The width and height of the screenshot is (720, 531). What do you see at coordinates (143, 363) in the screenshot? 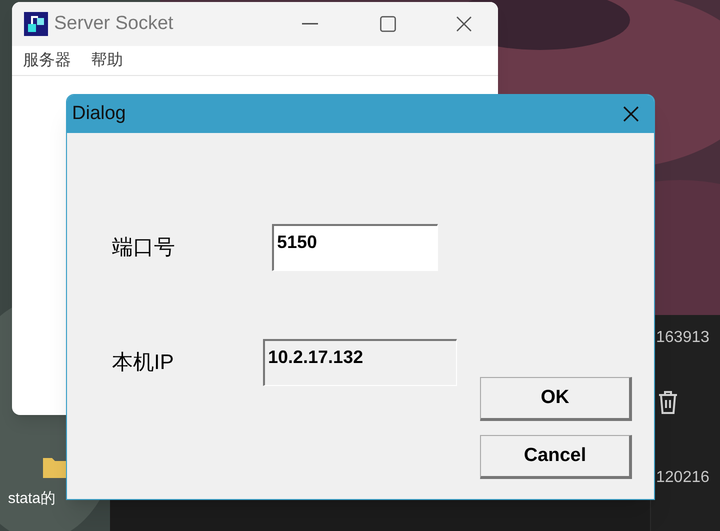
I see `field-label: 本机IP` at bounding box center [143, 363].